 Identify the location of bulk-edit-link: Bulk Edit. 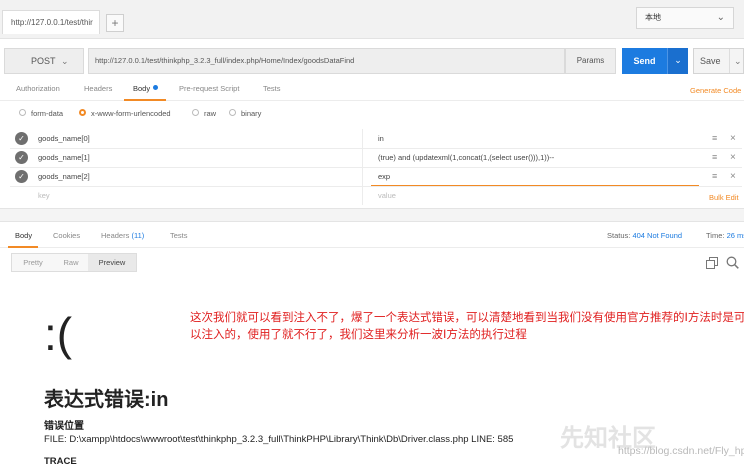
(724, 197).